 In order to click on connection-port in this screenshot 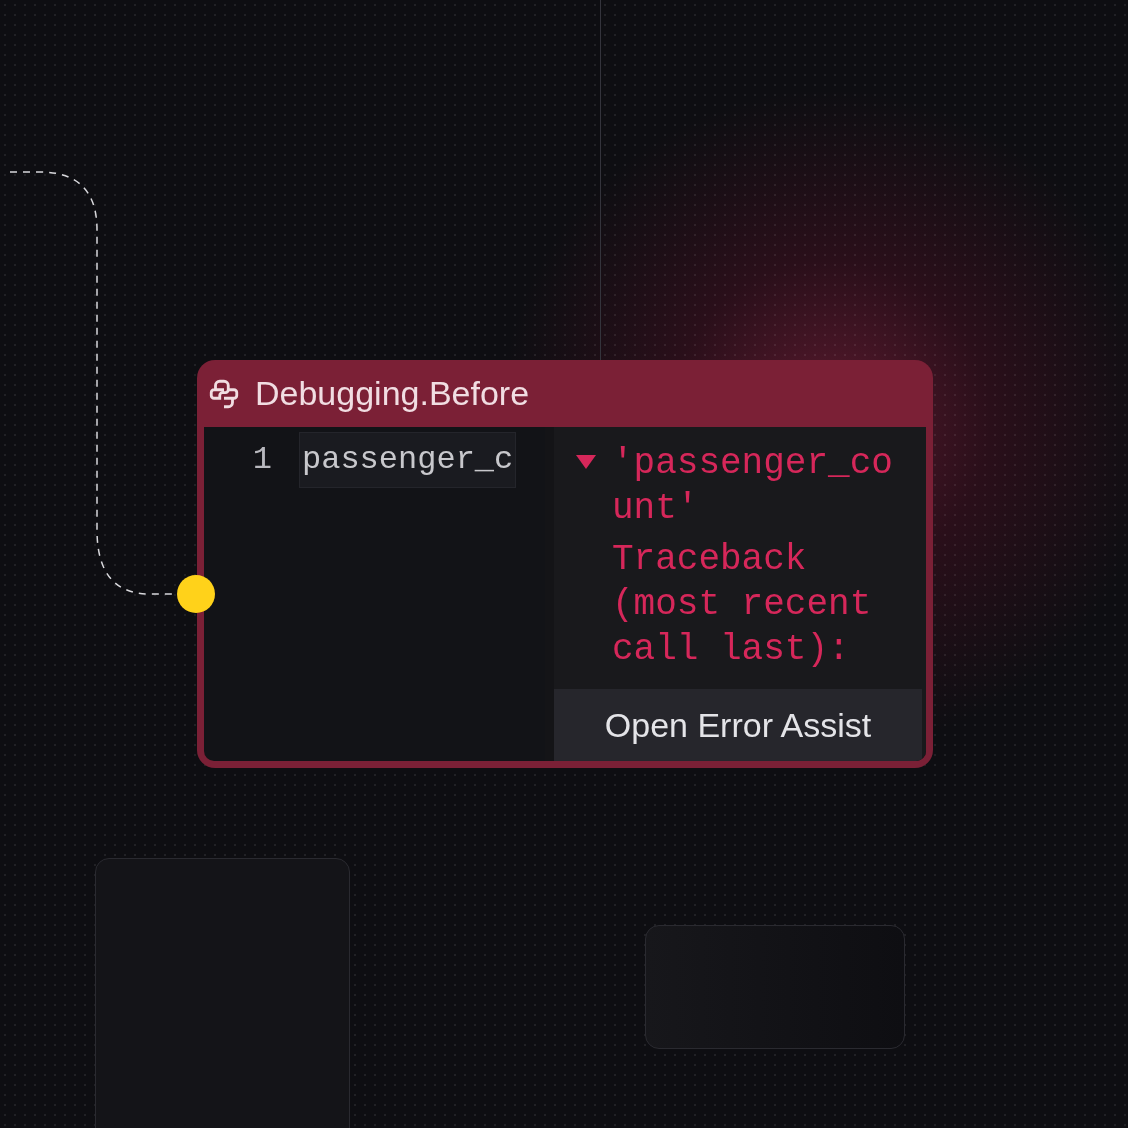, I will do `click(196, 594)`.